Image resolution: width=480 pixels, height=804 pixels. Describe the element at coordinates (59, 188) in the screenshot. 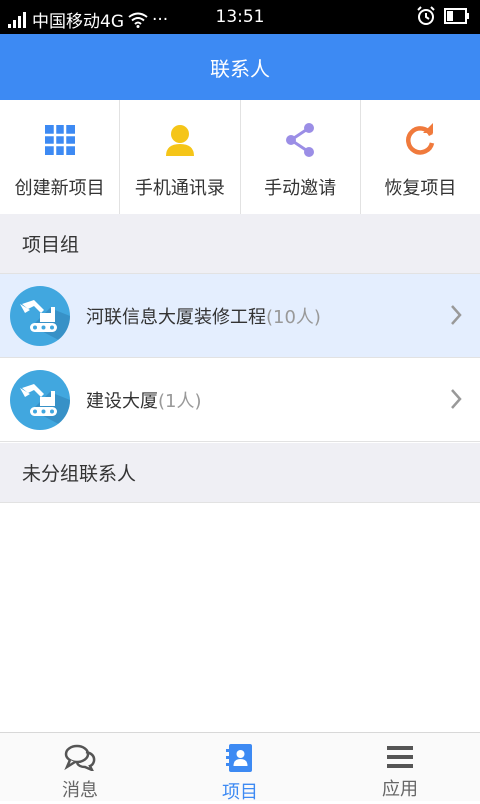

I see `create-project-label: 创建新项目` at that location.